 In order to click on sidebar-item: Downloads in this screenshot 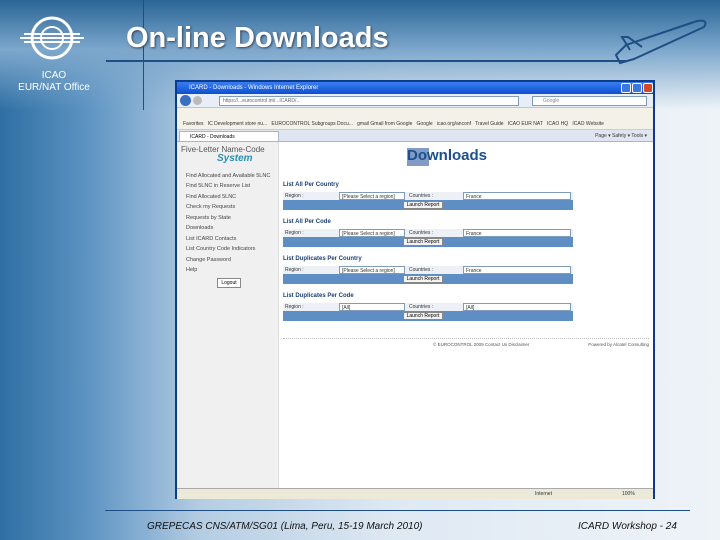, I will do `click(199, 228)`.